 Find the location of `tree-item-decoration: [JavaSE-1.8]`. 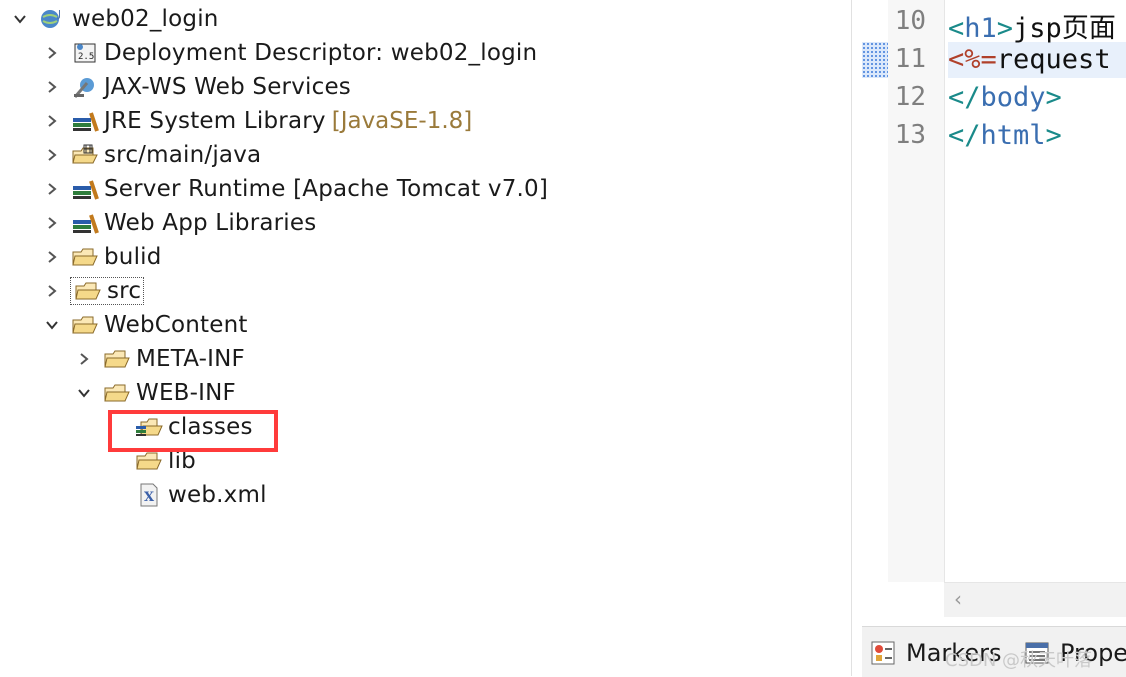

tree-item-decoration: [JavaSE-1.8] is located at coordinates (402, 121).